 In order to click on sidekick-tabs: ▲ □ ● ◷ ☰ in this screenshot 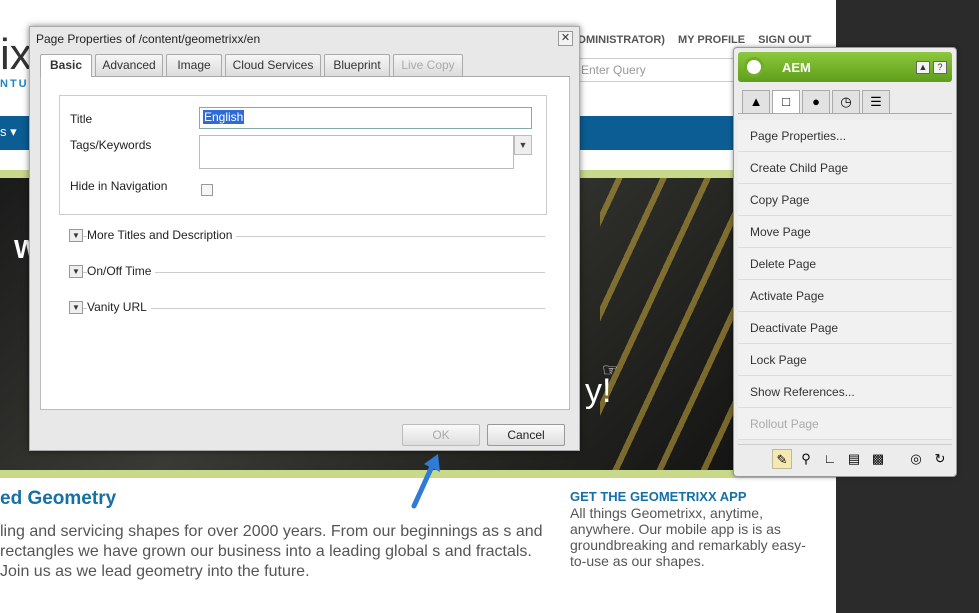, I will do `click(845, 101)`.